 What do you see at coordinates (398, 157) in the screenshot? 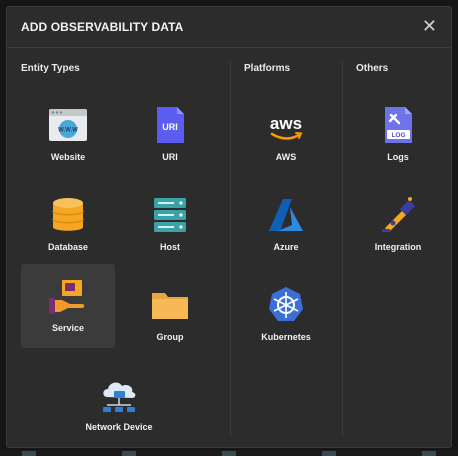
I see `tile-label: Logs` at bounding box center [398, 157].